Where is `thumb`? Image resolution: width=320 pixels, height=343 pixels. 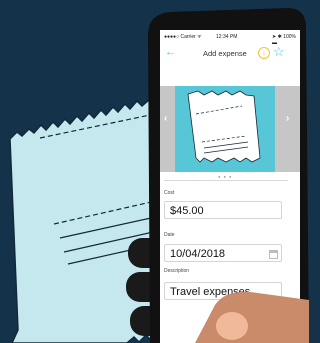 thumb is located at coordinates (252, 317).